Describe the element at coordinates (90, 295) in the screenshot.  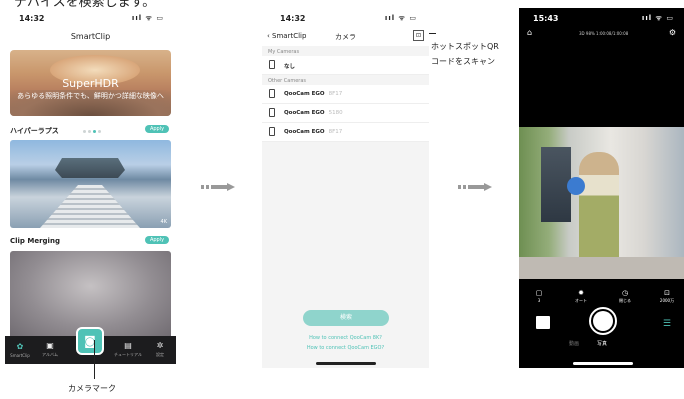
I see `clip-merging-thumbnail` at that location.